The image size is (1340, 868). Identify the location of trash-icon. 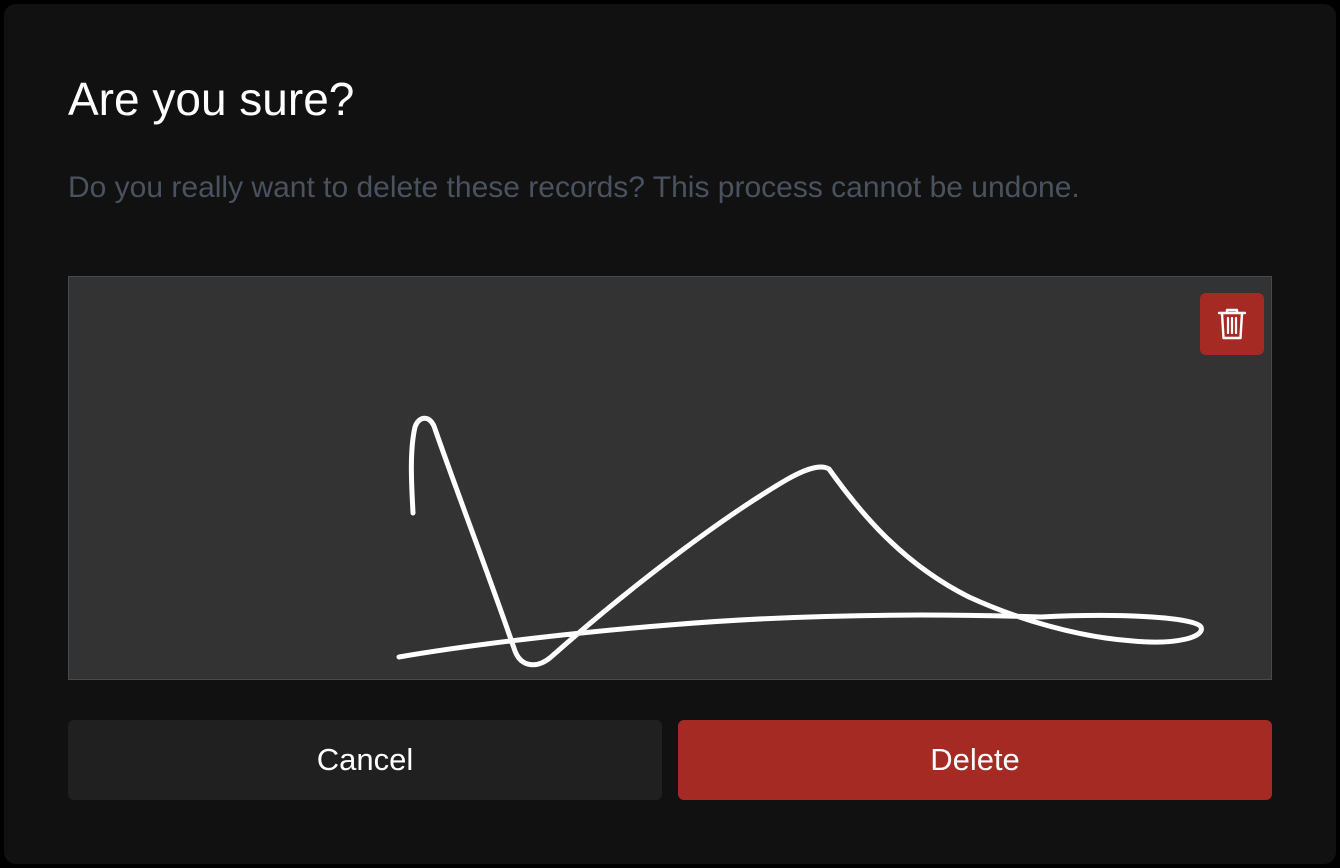
(1232, 324).